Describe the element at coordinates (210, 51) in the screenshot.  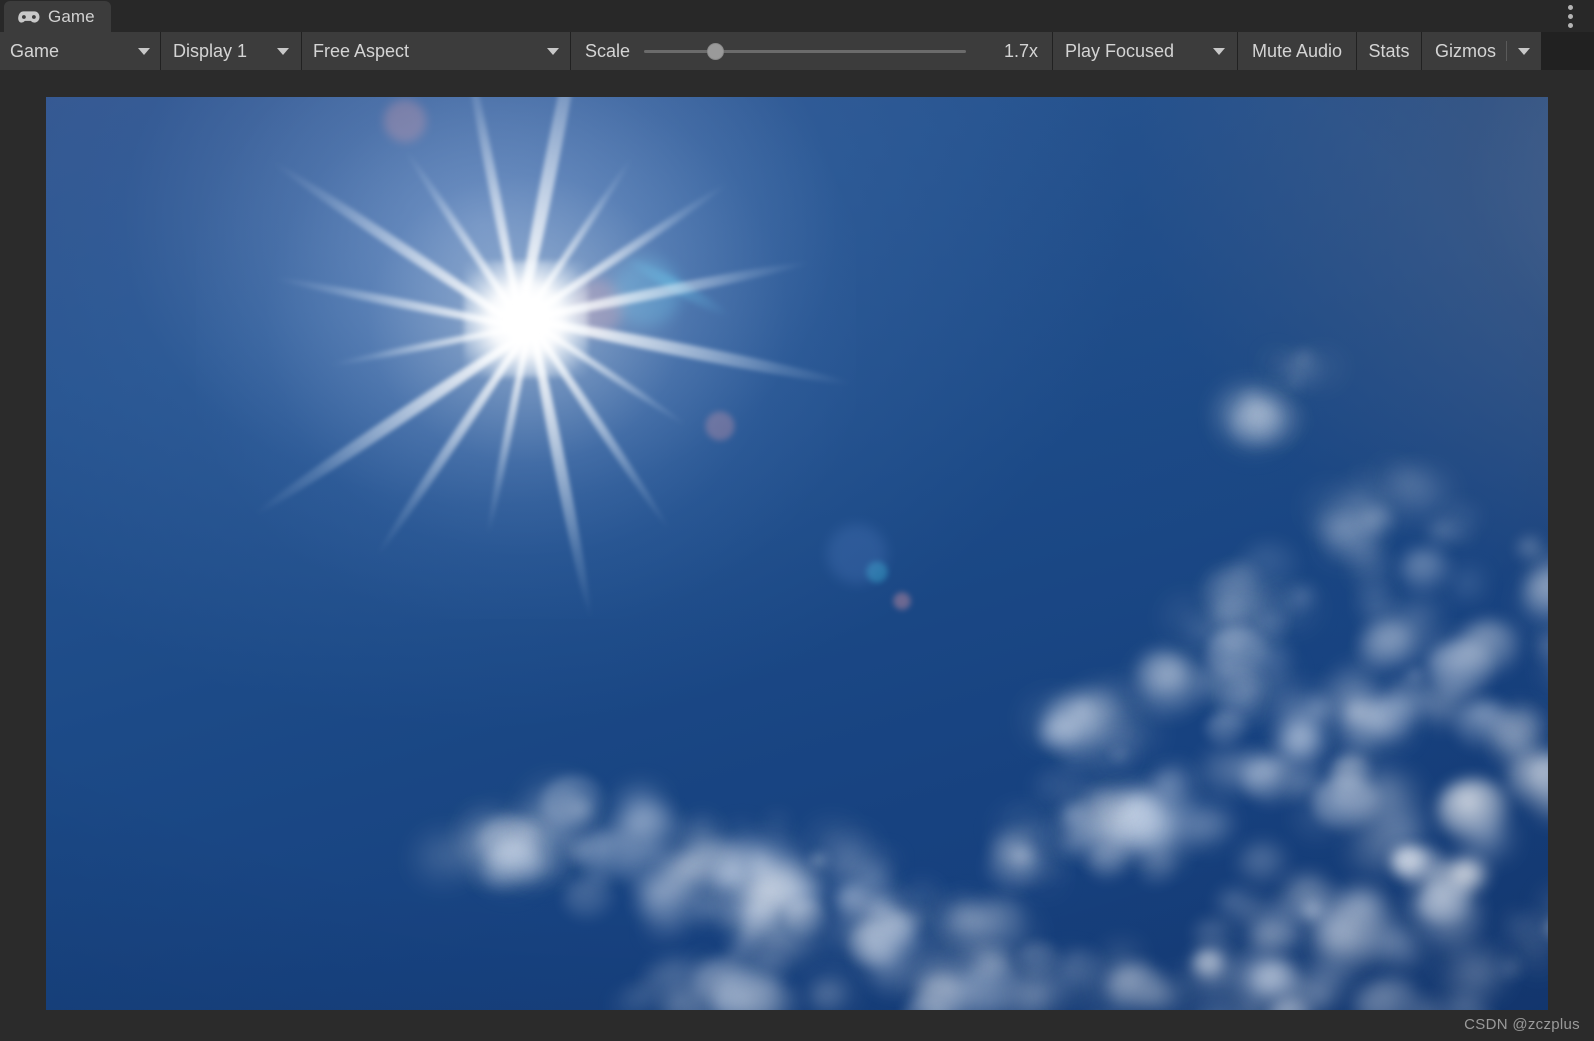
I see `display-selector-label: Display 1` at that location.